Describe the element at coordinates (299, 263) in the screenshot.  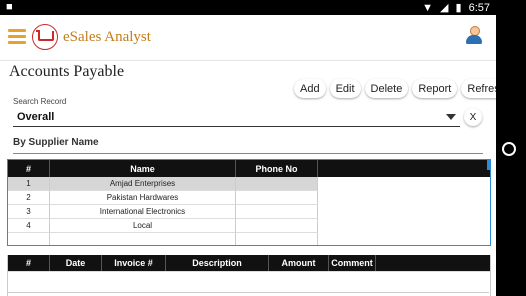
I see `column-header-amount: Amount` at that location.